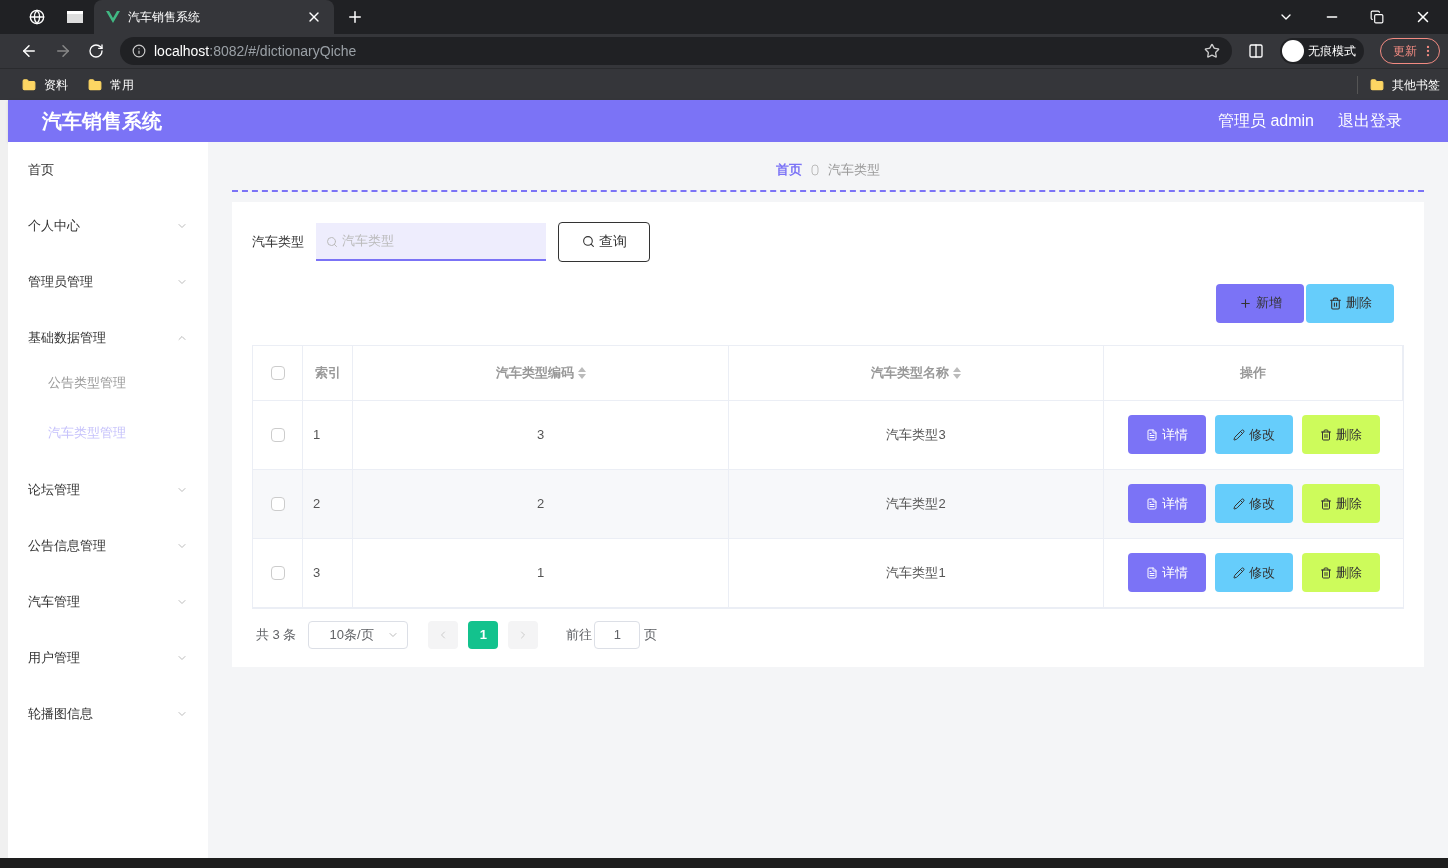 The height and width of the screenshot is (868, 1448). I want to click on breadcrumb-item: 汽车类型, so click(854, 170).